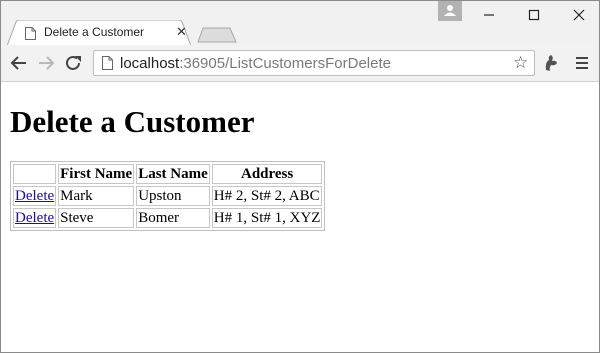 The width and height of the screenshot is (600, 353). I want to click on star-icon: ☆, so click(520, 63).